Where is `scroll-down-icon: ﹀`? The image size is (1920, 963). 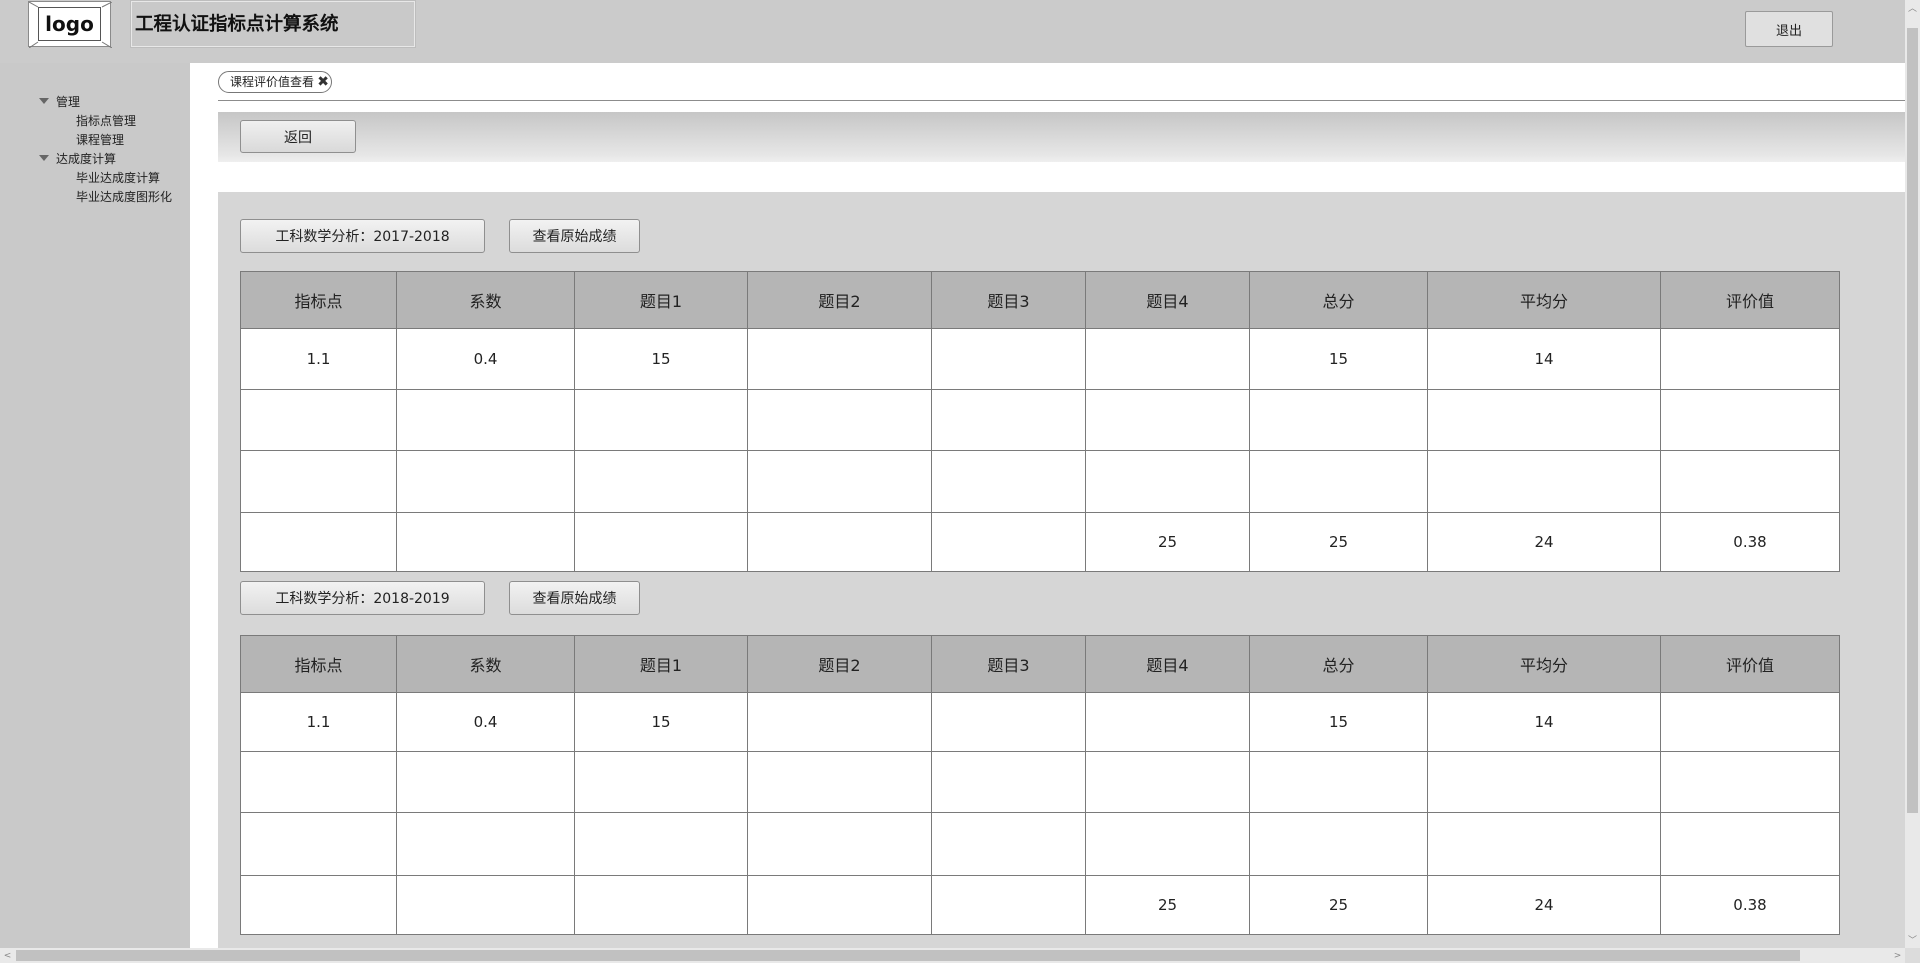
scroll-down-icon: ﹀ is located at coordinates (1912, 939).